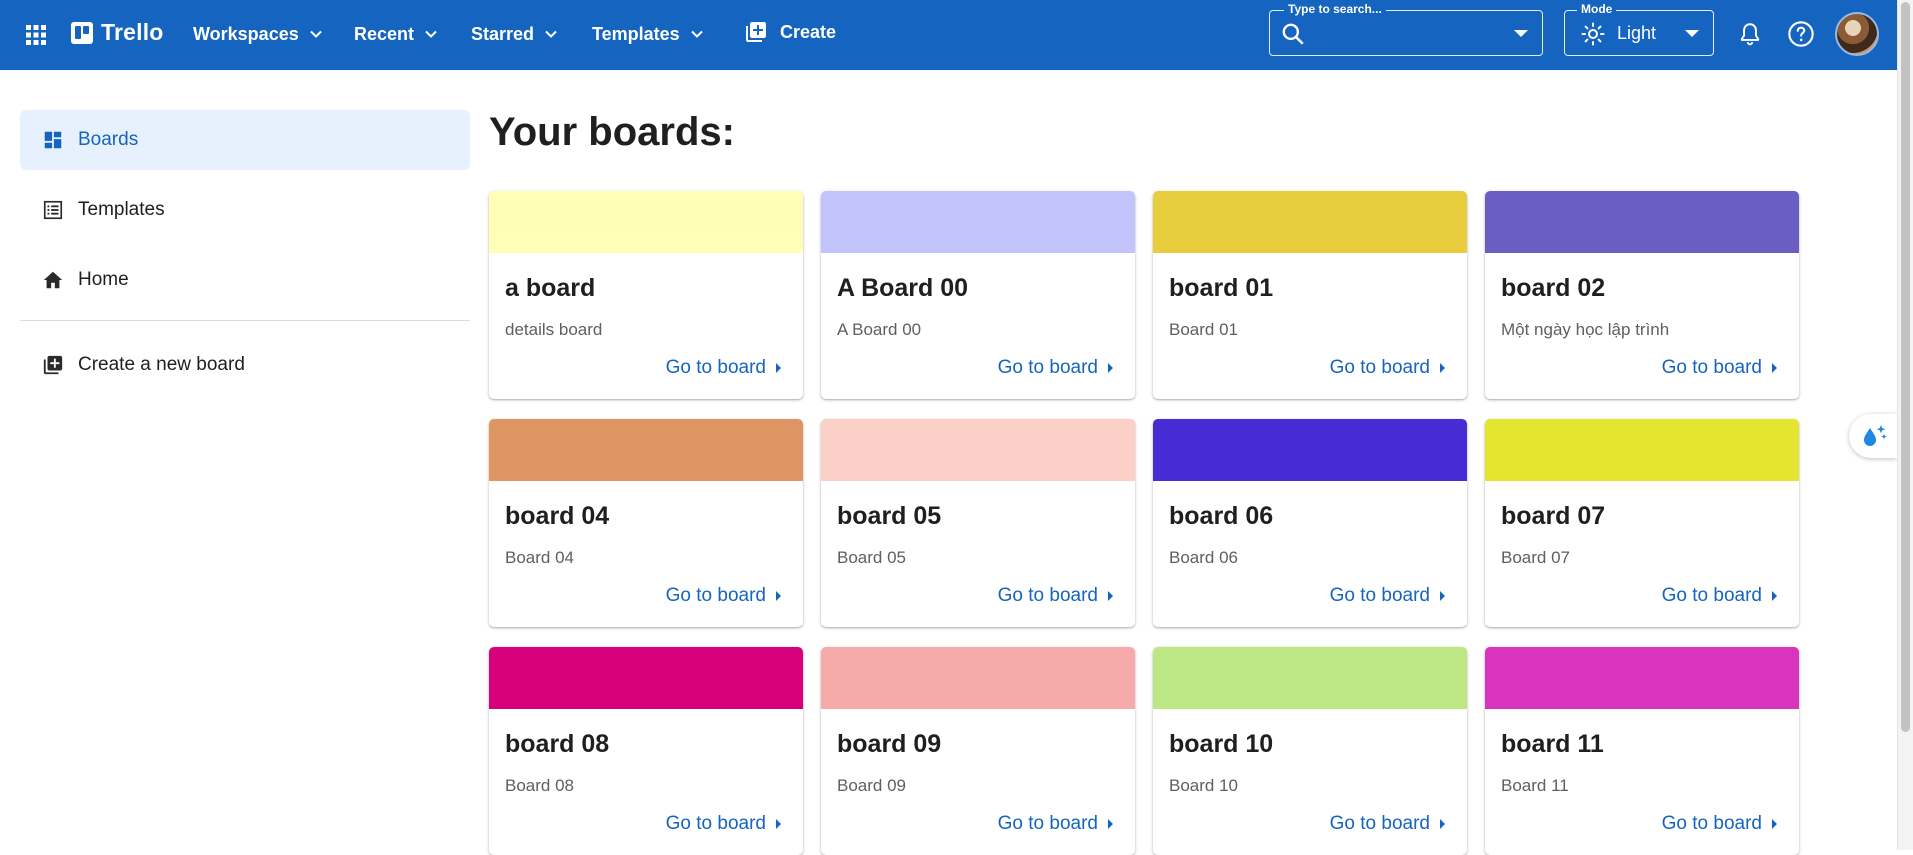  Describe the element at coordinates (808, 31) in the screenshot. I see `create-label: Create` at that location.